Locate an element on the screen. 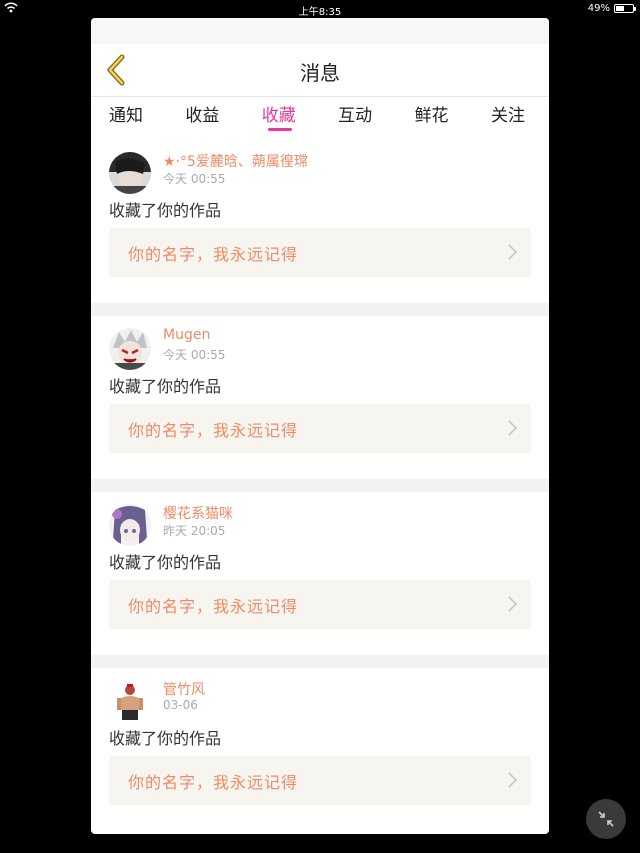 This screenshot has height=853, width=640. username: ★·°5爱麓晗、蒴属徨瑺 is located at coordinates (235, 161).